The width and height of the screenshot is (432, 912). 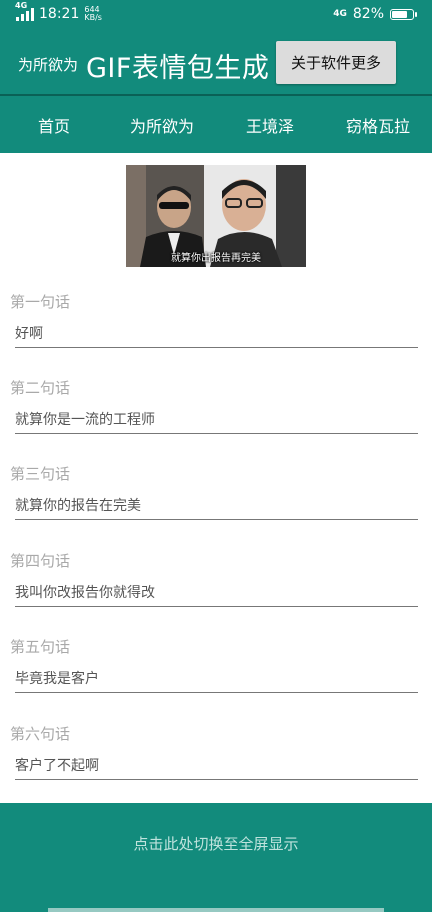 What do you see at coordinates (216, 216) in the screenshot?
I see `gif-preview: 就算你出报告再完美` at bounding box center [216, 216].